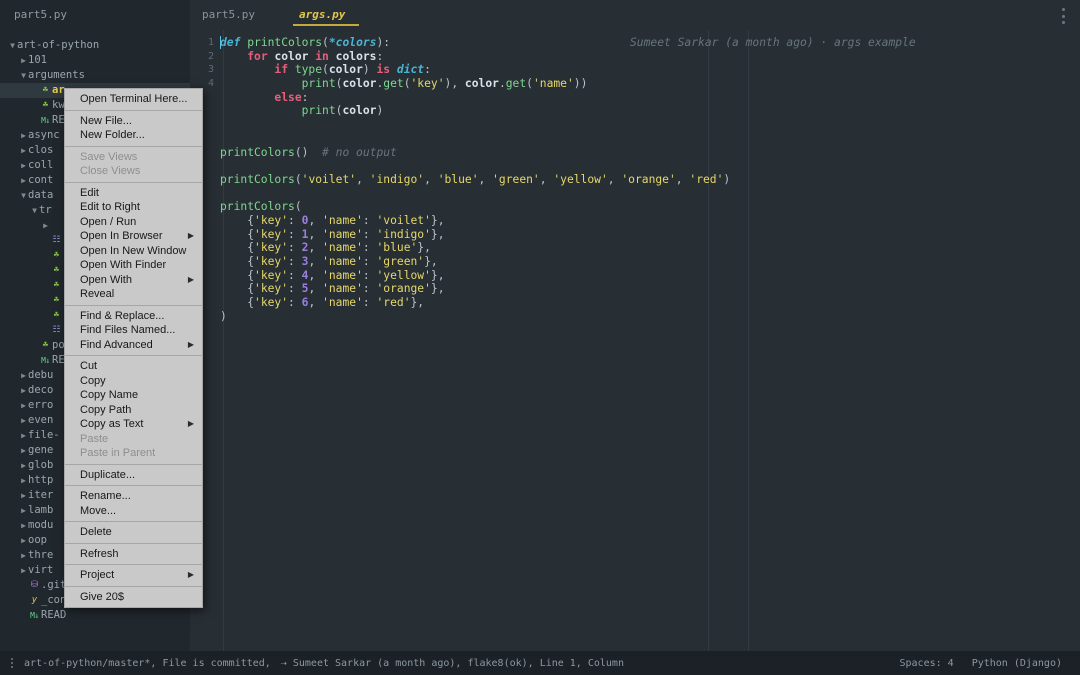  What do you see at coordinates (228, 15) in the screenshot?
I see `tab-part5-py: part5.py` at bounding box center [228, 15].